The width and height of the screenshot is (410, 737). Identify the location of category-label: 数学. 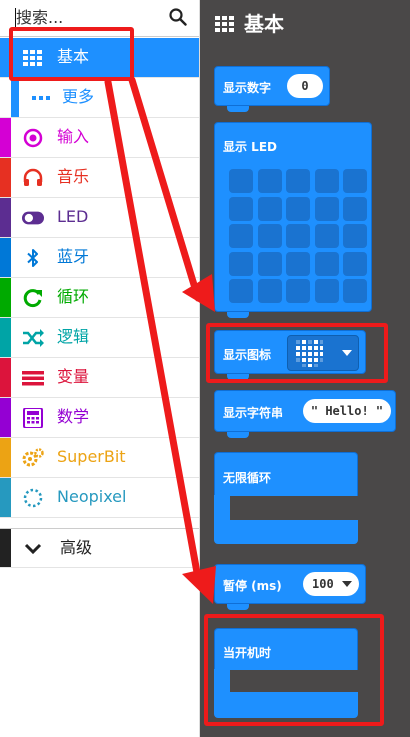
(73, 416).